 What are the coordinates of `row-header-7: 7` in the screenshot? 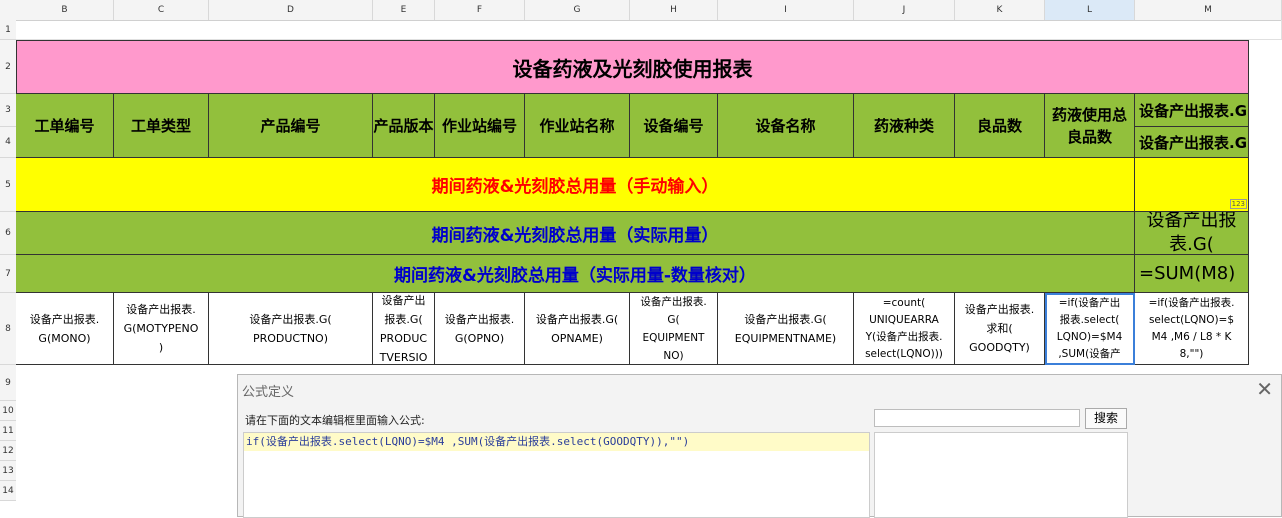 It's located at (8, 274).